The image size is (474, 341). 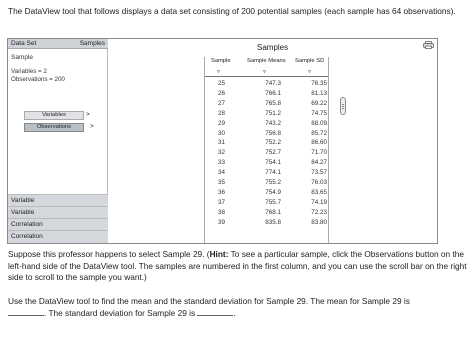 What do you see at coordinates (273, 192) in the screenshot?
I see `cell-sample-mean: 754.9` at bounding box center [273, 192].